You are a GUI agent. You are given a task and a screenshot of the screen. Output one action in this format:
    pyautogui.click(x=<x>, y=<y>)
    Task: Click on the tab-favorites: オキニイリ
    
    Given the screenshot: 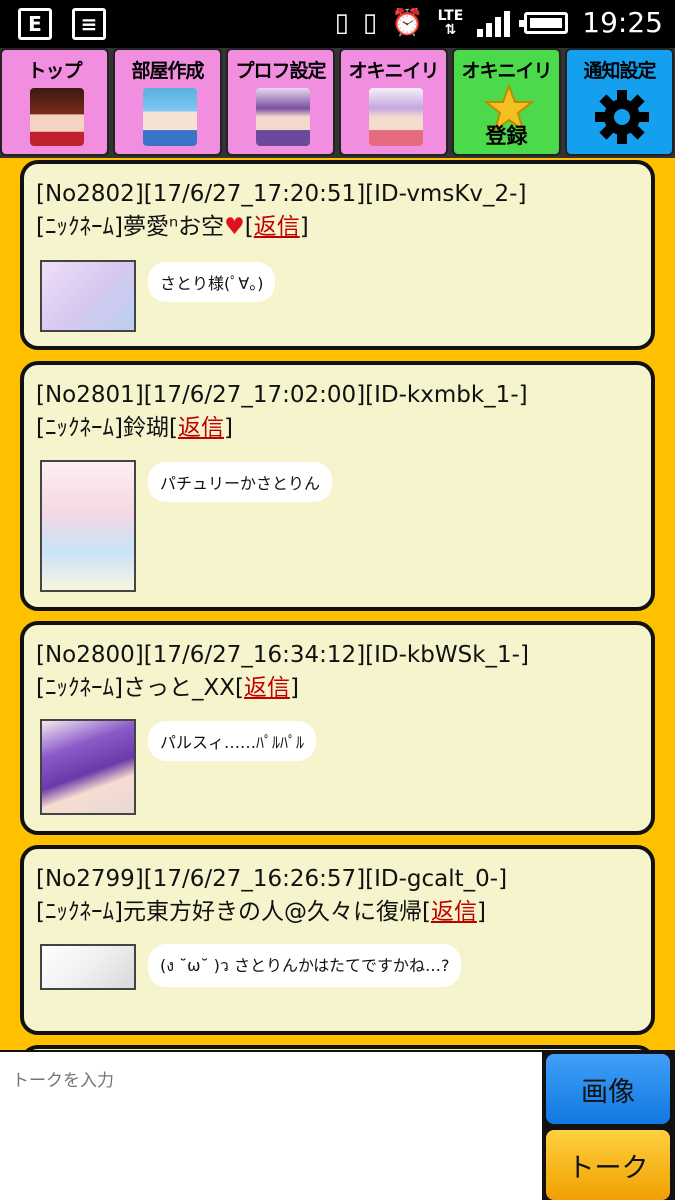 What is the action you would take?
    pyautogui.click(x=393, y=102)
    